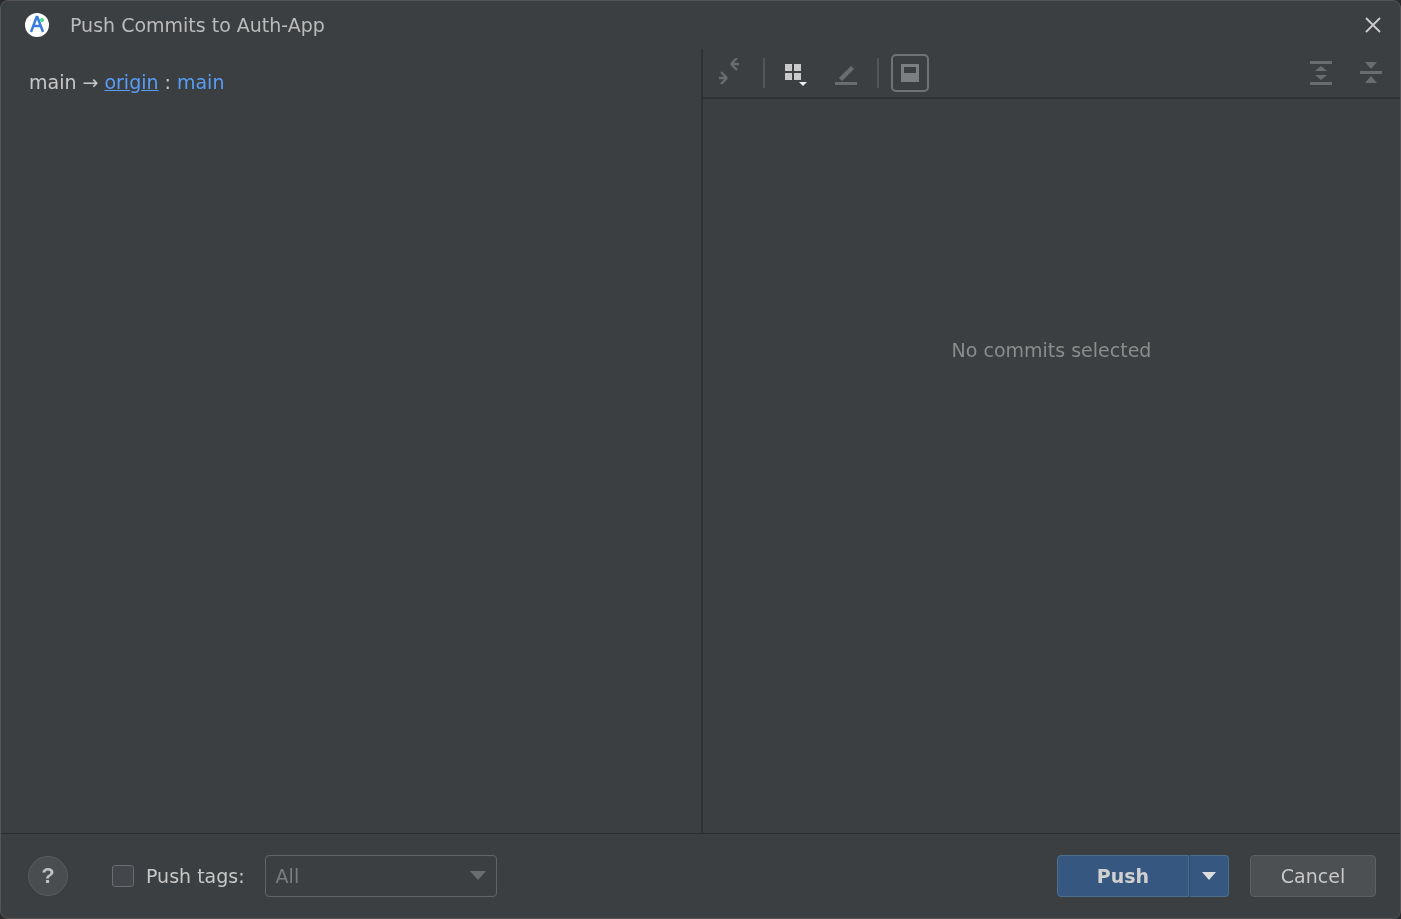 The height and width of the screenshot is (919, 1401). I want to click on push-tags-checkbox, so click(123, 876).